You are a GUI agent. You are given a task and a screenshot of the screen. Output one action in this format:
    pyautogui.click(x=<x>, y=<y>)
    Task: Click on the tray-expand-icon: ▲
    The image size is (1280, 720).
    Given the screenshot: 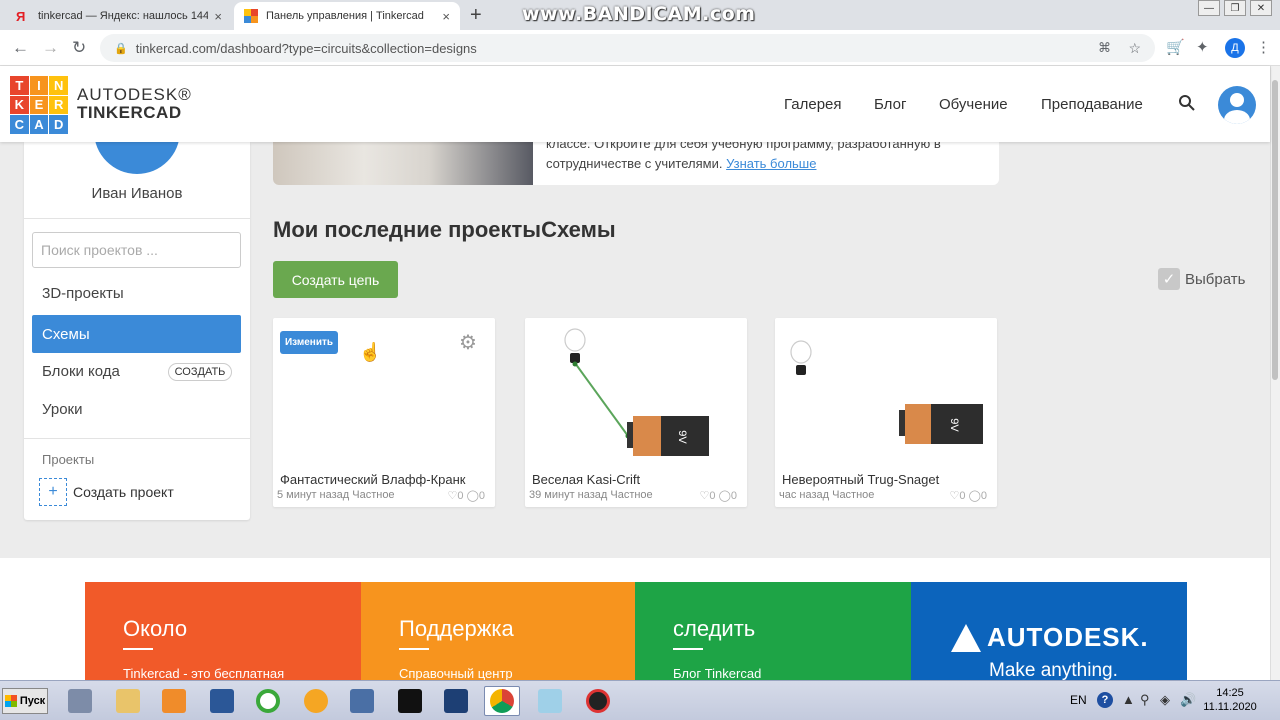 What is the action you would take?
    pyautogui.click(x=1128, y=699)
    